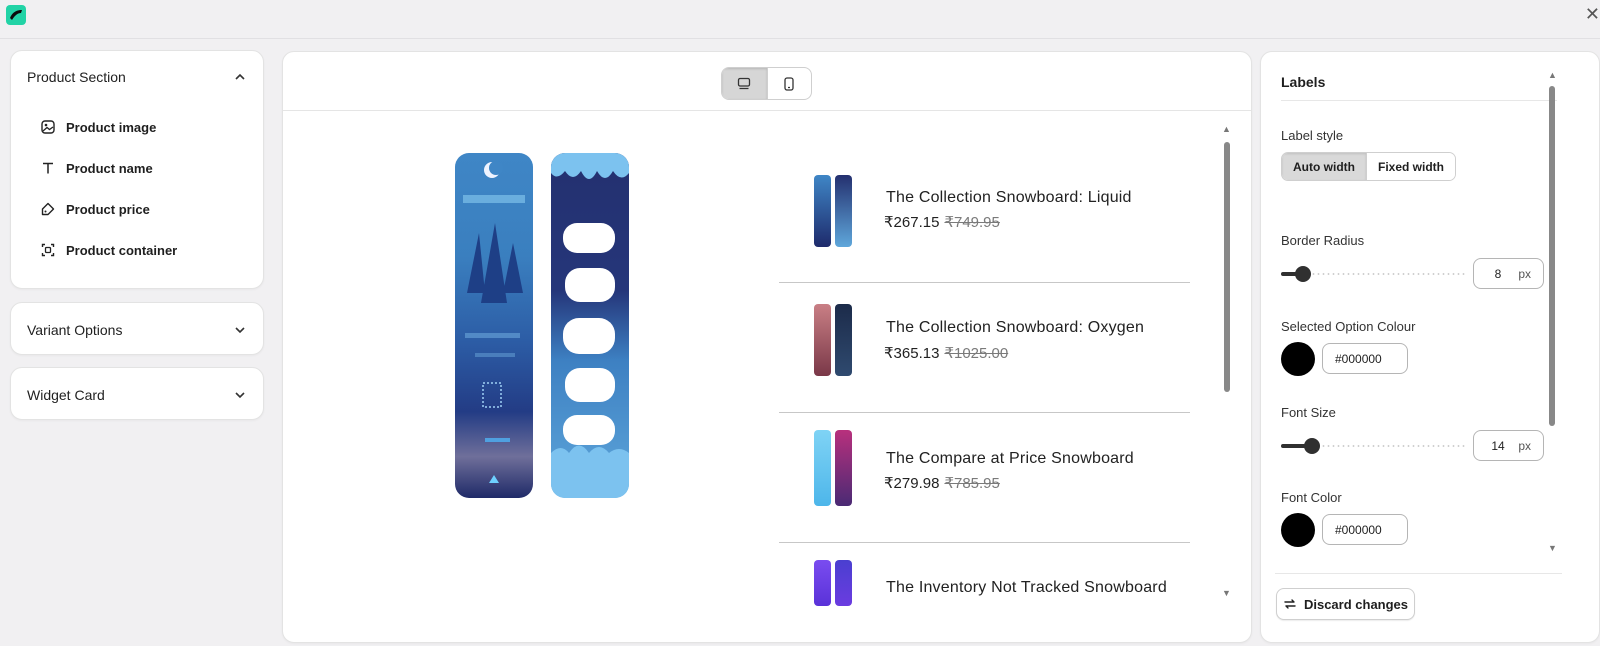  I want to click on desktop-view-button, so click(744, 83).